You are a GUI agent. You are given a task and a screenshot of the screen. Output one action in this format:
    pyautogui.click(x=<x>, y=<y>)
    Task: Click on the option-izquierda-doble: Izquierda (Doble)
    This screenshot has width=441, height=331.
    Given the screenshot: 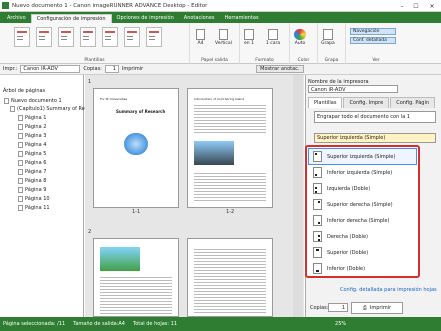 What is the action you would take?
    pyautogui.click(x=362, y=188)
    